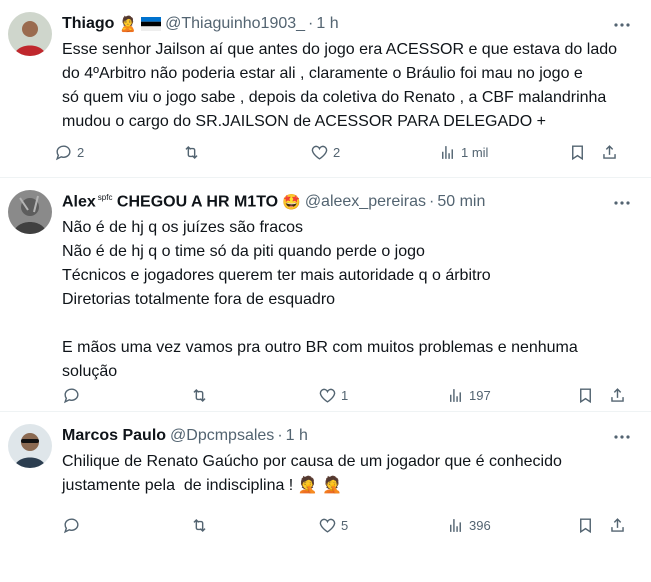 The image size is (651, 582). I want to click on timestamp: 50 min, so click(461, 202).